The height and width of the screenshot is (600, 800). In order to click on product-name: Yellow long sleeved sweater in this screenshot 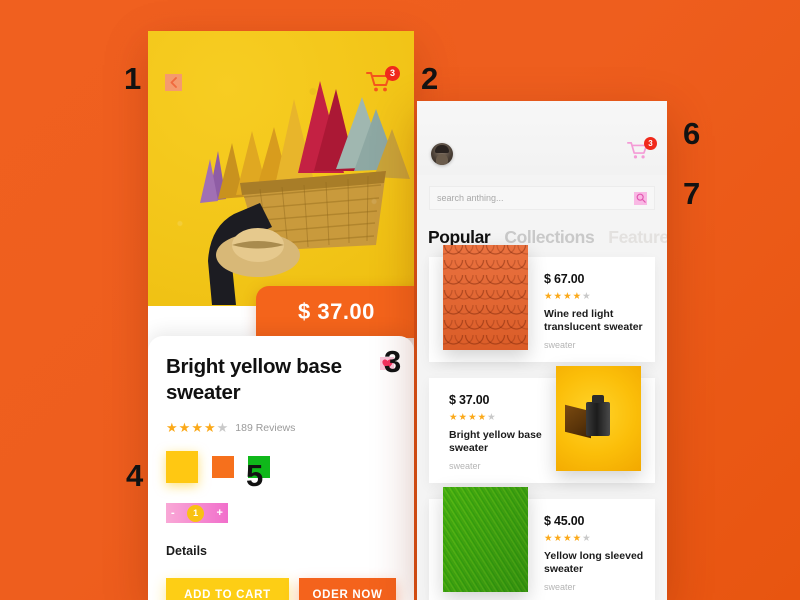, I will do `click(594, 562)`.